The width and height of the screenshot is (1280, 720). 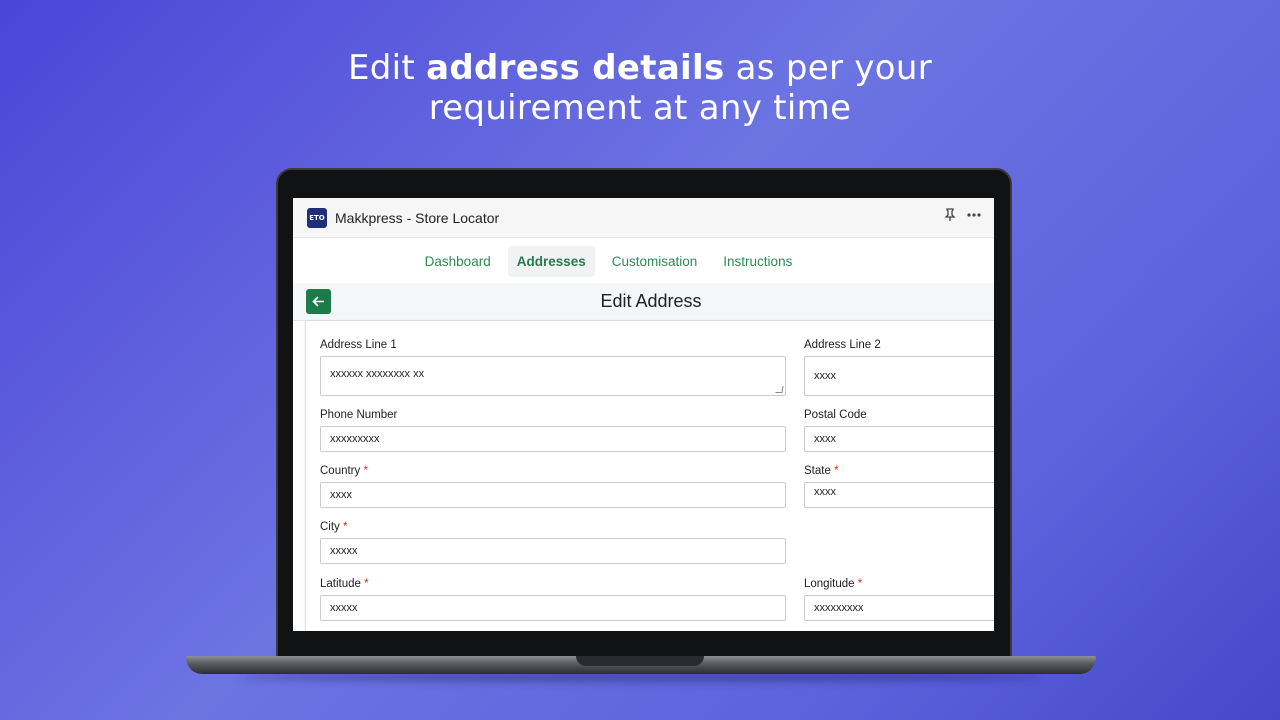 I want to click on postal-code-input: xxxx, so click(x=899, y=439).